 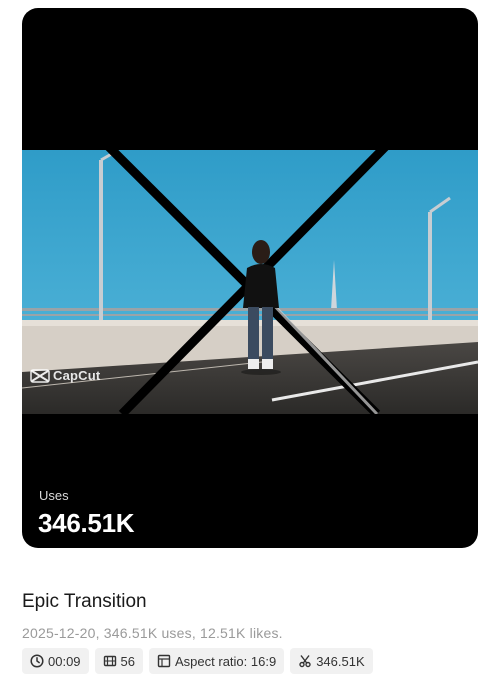 I want to click on clock-icon, so click(x=37, y=661).